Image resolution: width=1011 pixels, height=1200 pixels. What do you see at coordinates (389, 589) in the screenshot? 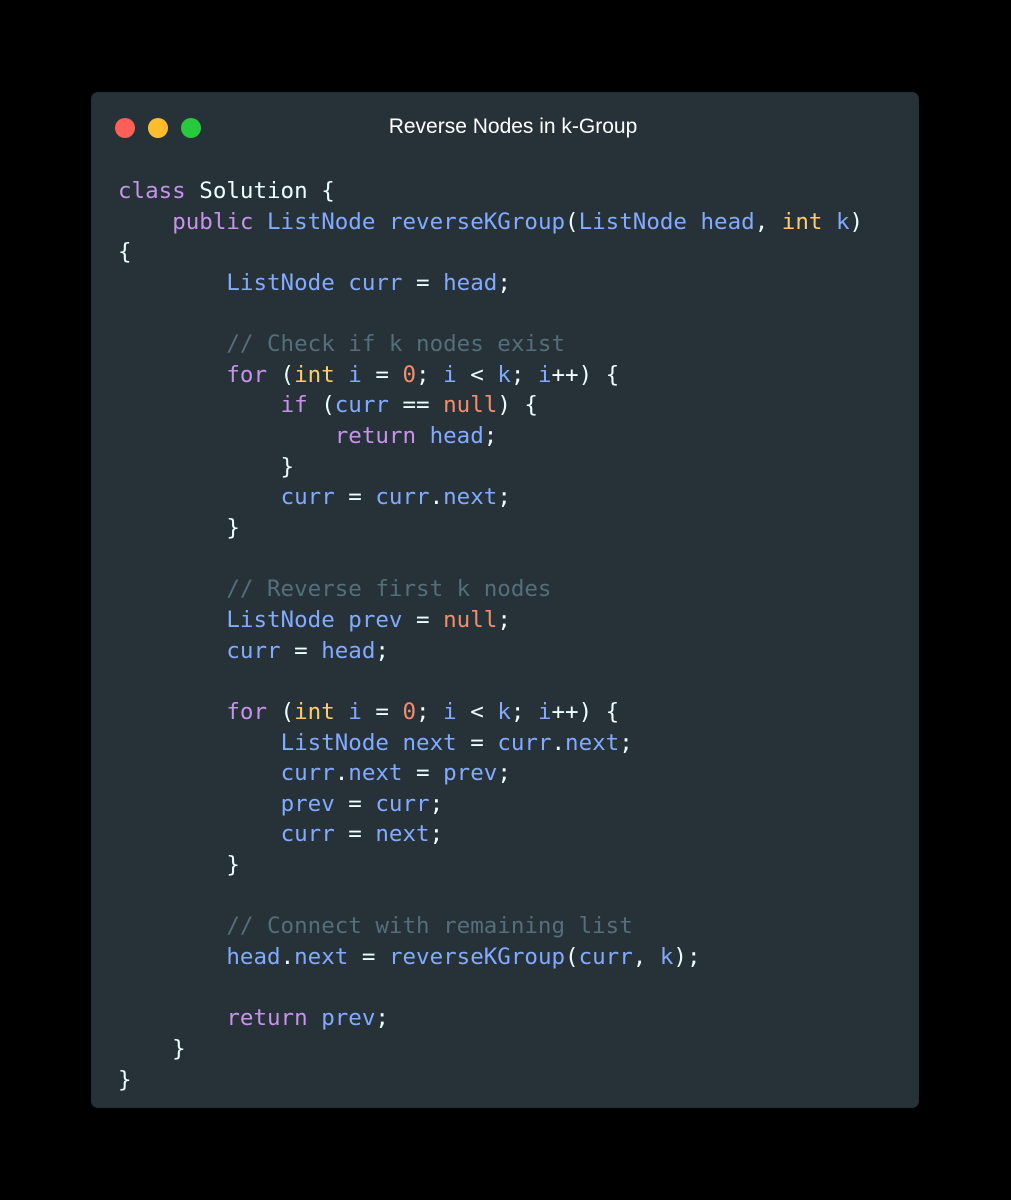
I see `comment-token: // Reverse first k nodes` at bounding box center [389, 589].